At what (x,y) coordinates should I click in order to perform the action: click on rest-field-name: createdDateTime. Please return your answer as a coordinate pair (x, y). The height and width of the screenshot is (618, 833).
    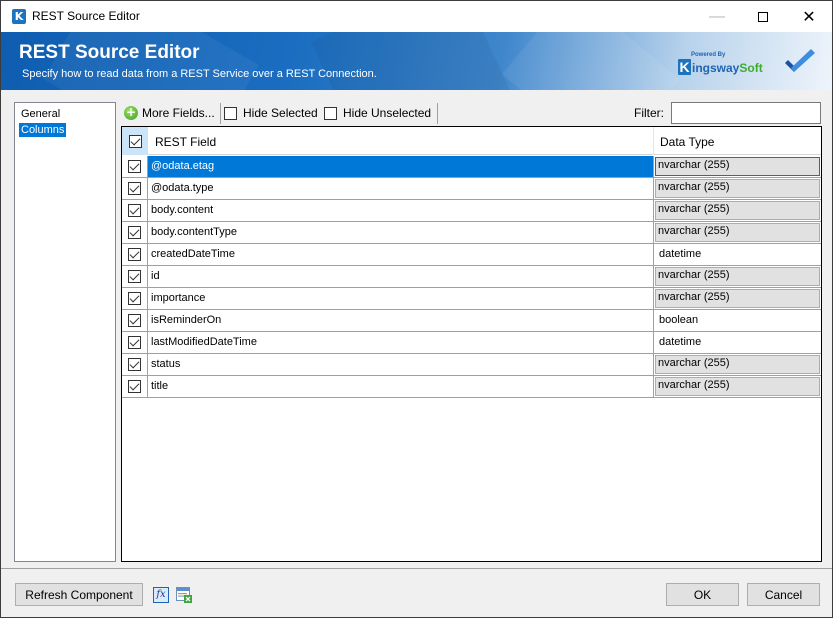
    Looking at the image, I should click on (193, 254).